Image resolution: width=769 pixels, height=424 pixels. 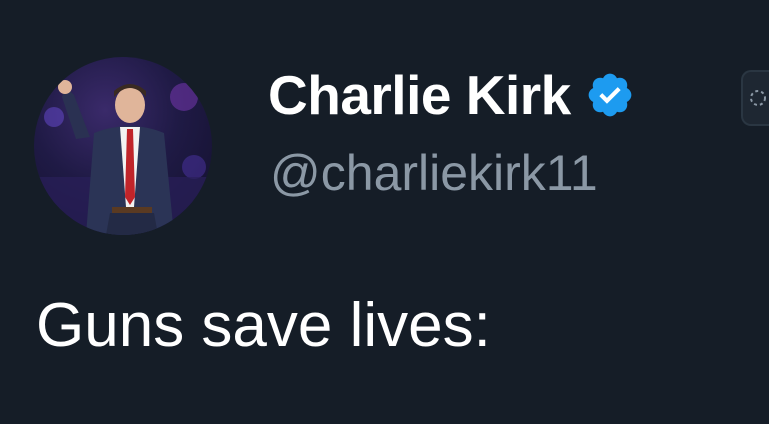 I want to click on author-display-name: Charlie Kirk, so click(x=419, y=95).